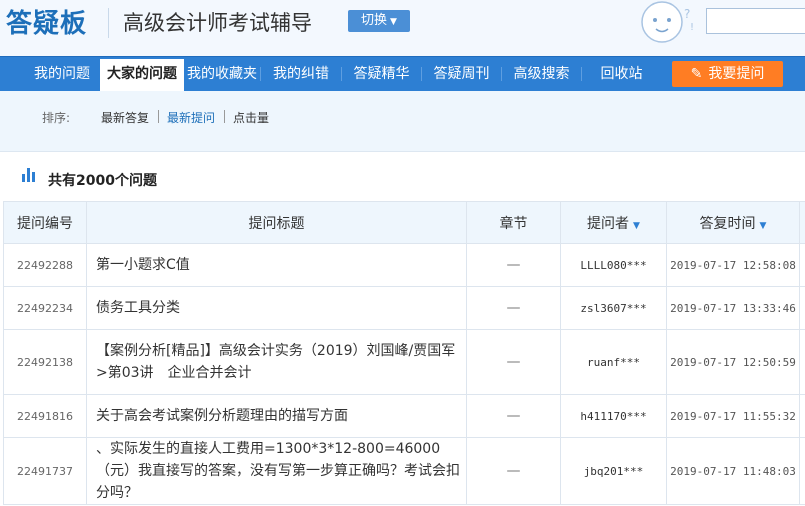 The width and height of the screenshot is (805, 506). Describe the element at coordinates (30, 175) in the screenshot. I see `bar-chart-icon` at that location.